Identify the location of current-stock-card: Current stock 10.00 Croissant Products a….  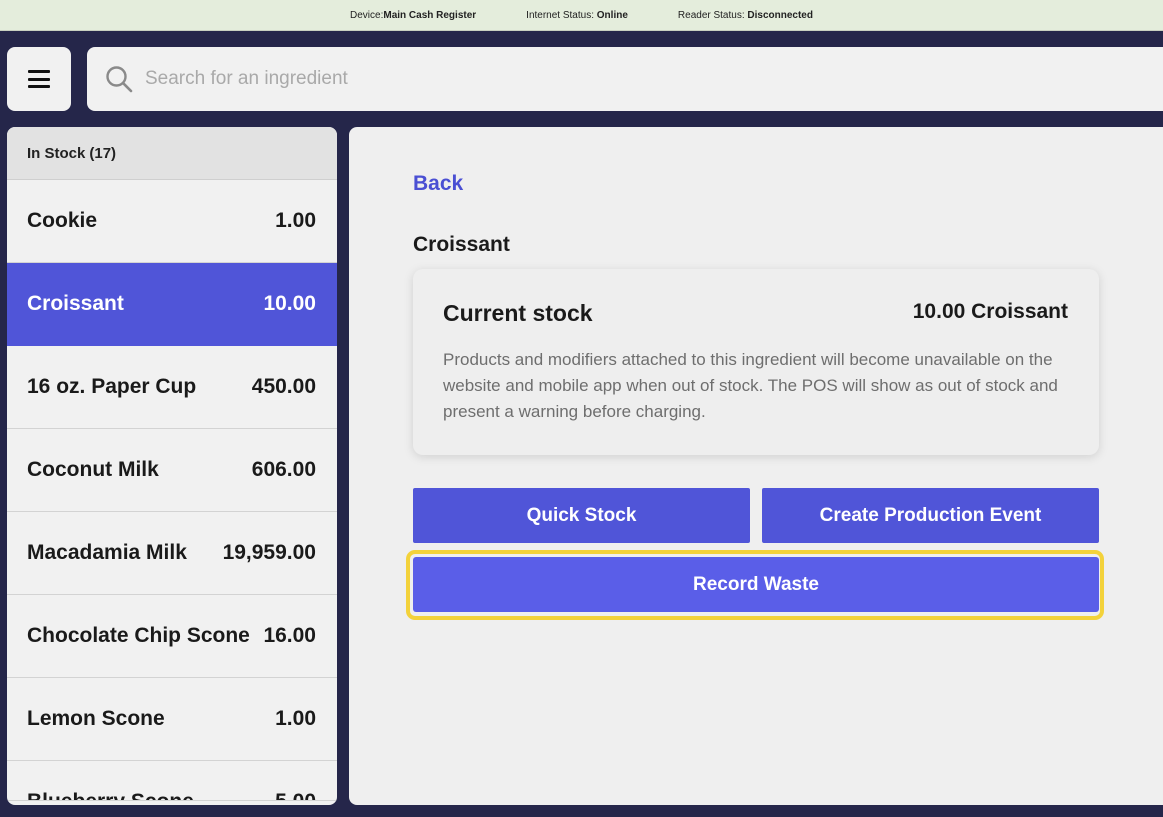
(756, 362).